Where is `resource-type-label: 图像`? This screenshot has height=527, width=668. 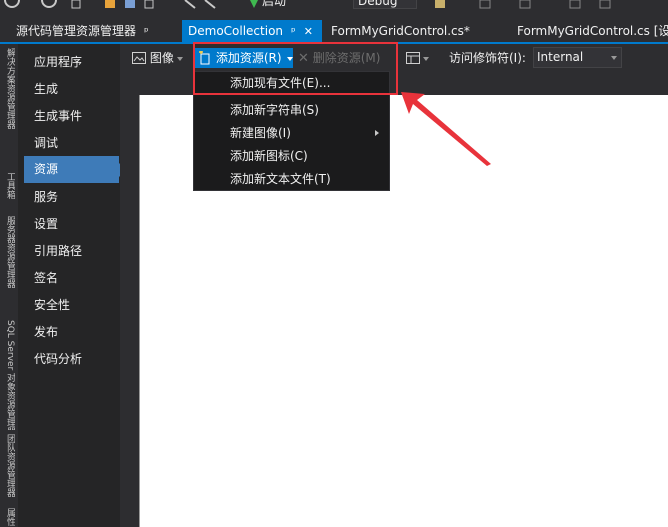 resource-type-label: 图像 is located at coordinates (161, 58).